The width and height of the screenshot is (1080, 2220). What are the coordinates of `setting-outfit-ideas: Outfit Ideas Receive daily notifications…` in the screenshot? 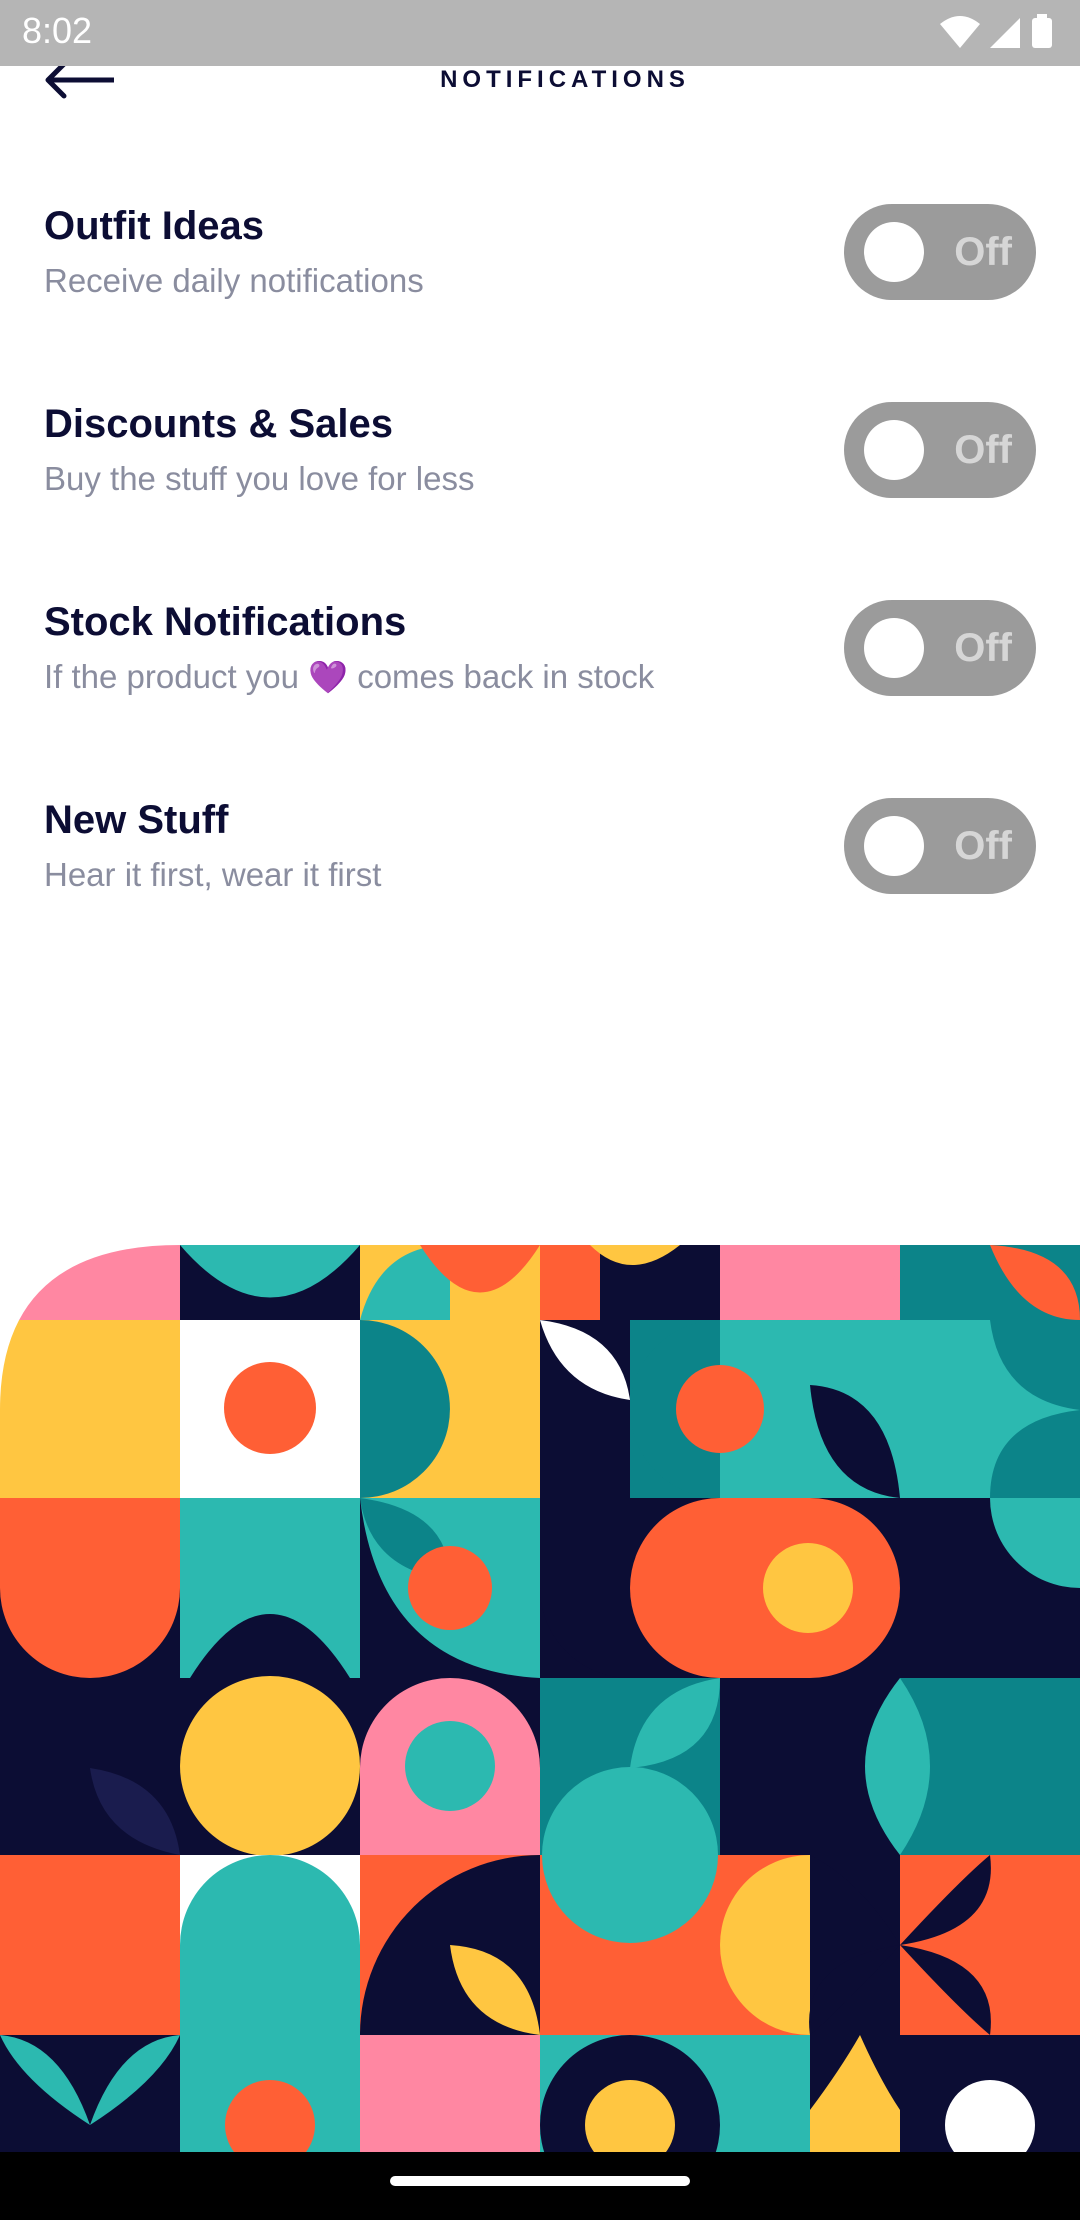 It's located at (540, 264).